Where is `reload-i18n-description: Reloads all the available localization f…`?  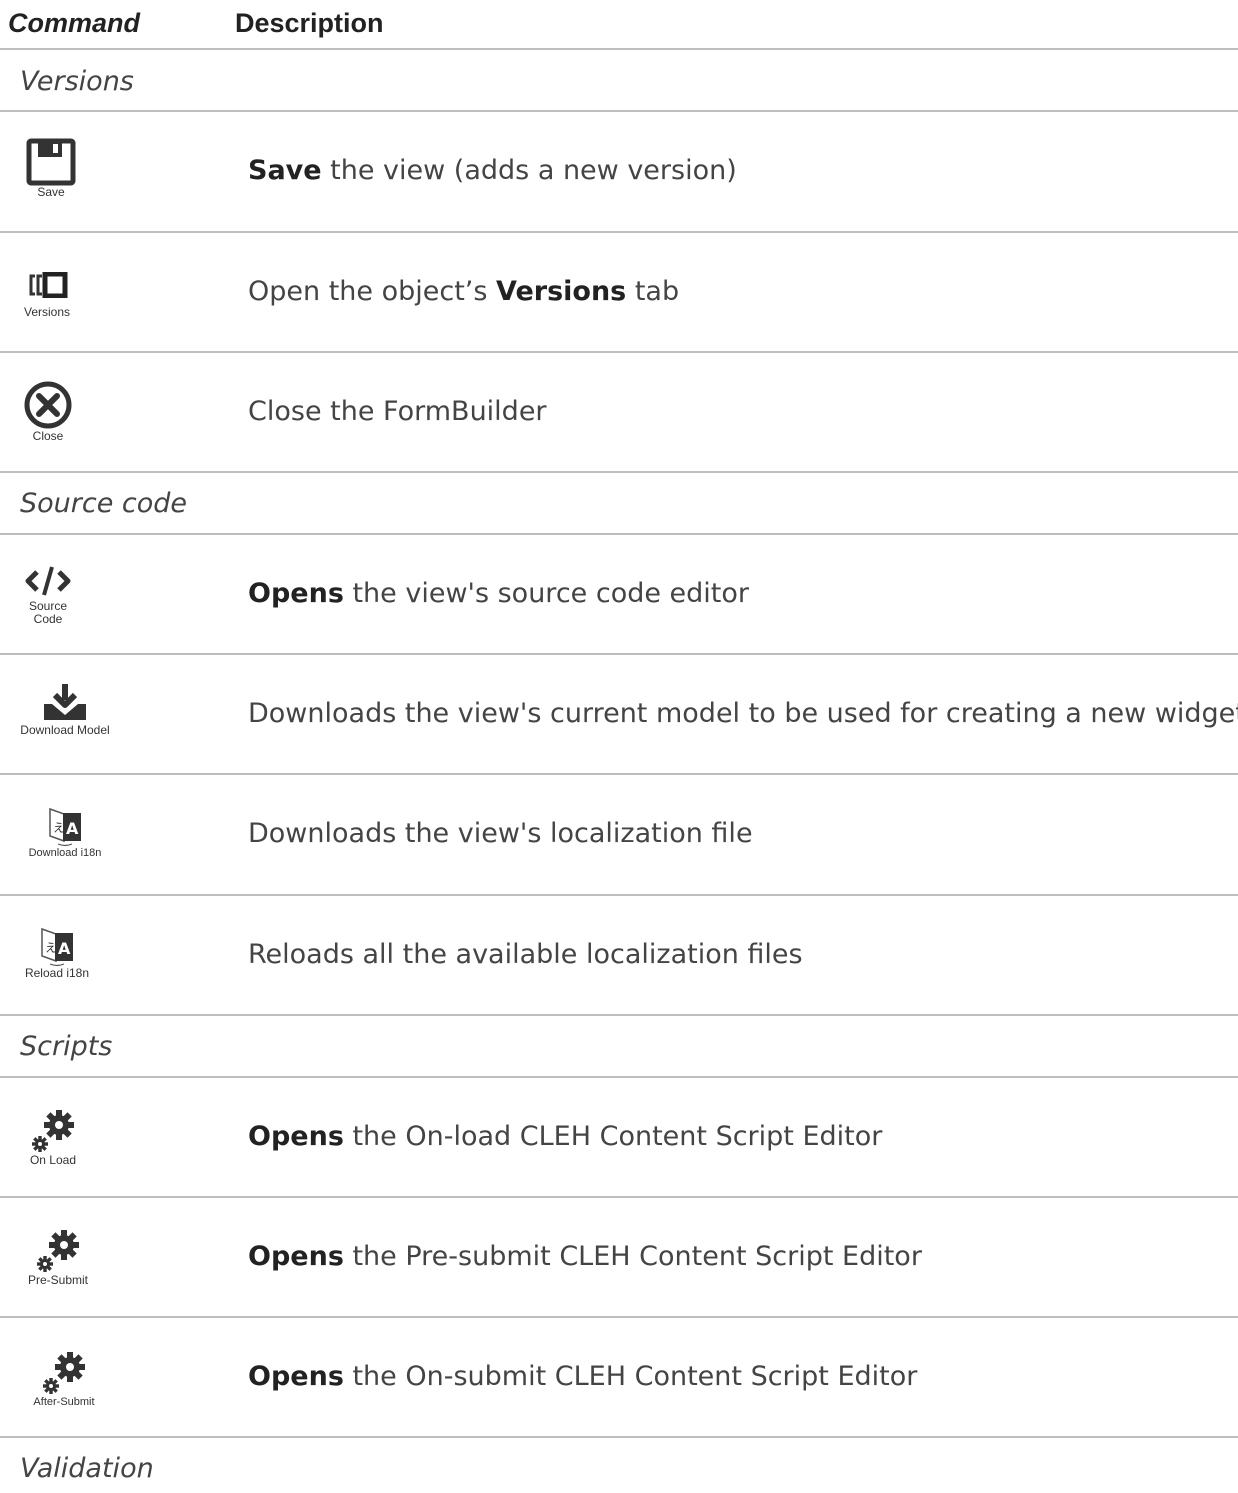 reload-i18n-description: Reloads all the available localization f… is located at coordinates (525, 954).